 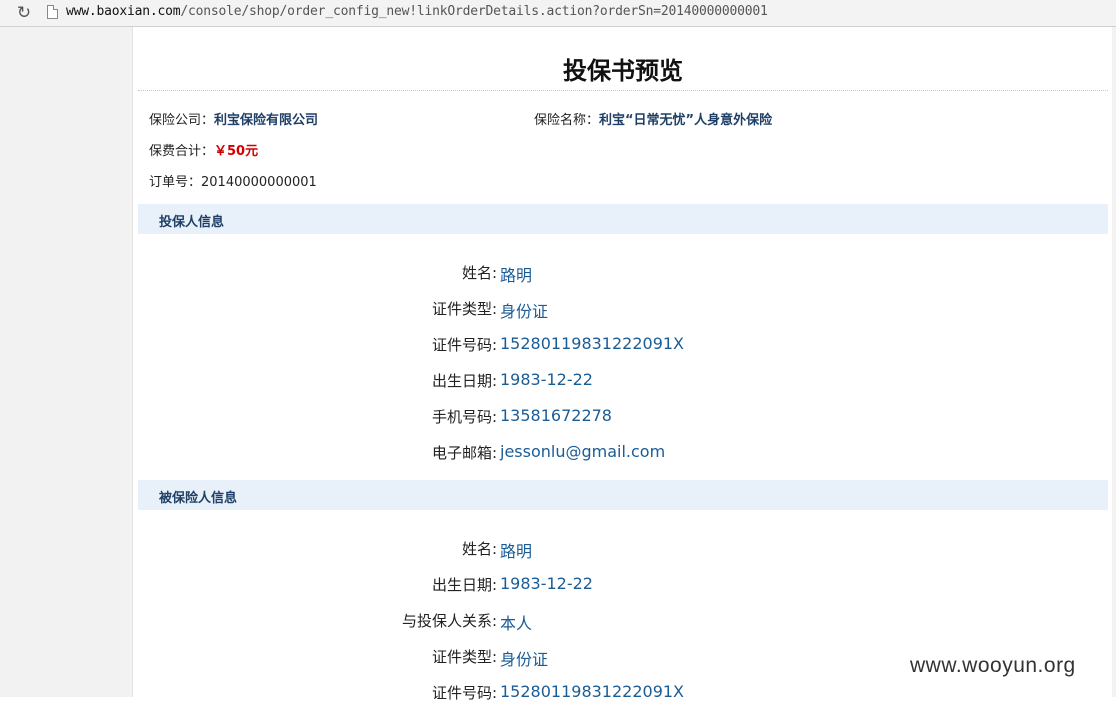 I want to click on policyholder-section-title: 投保人信息, so click(x=192, y=222).